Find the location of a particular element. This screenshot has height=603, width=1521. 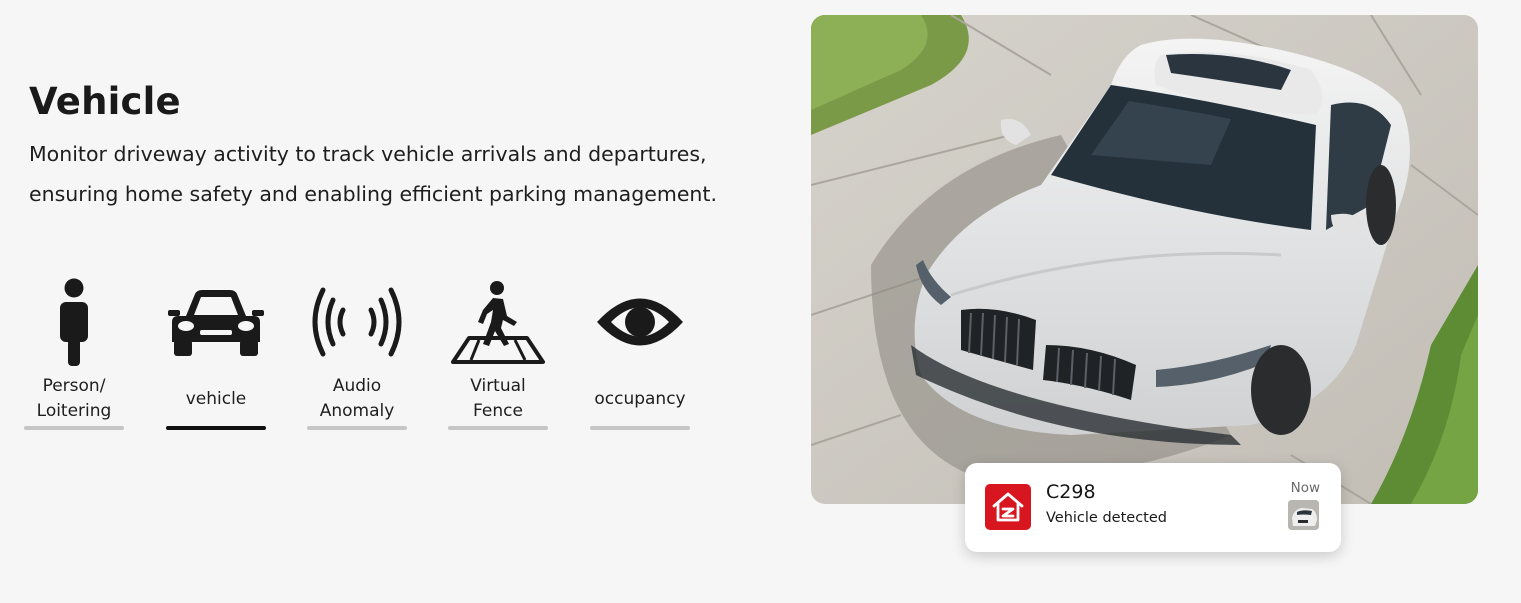

audio-waves-icon is located at coordinates (357, 322).